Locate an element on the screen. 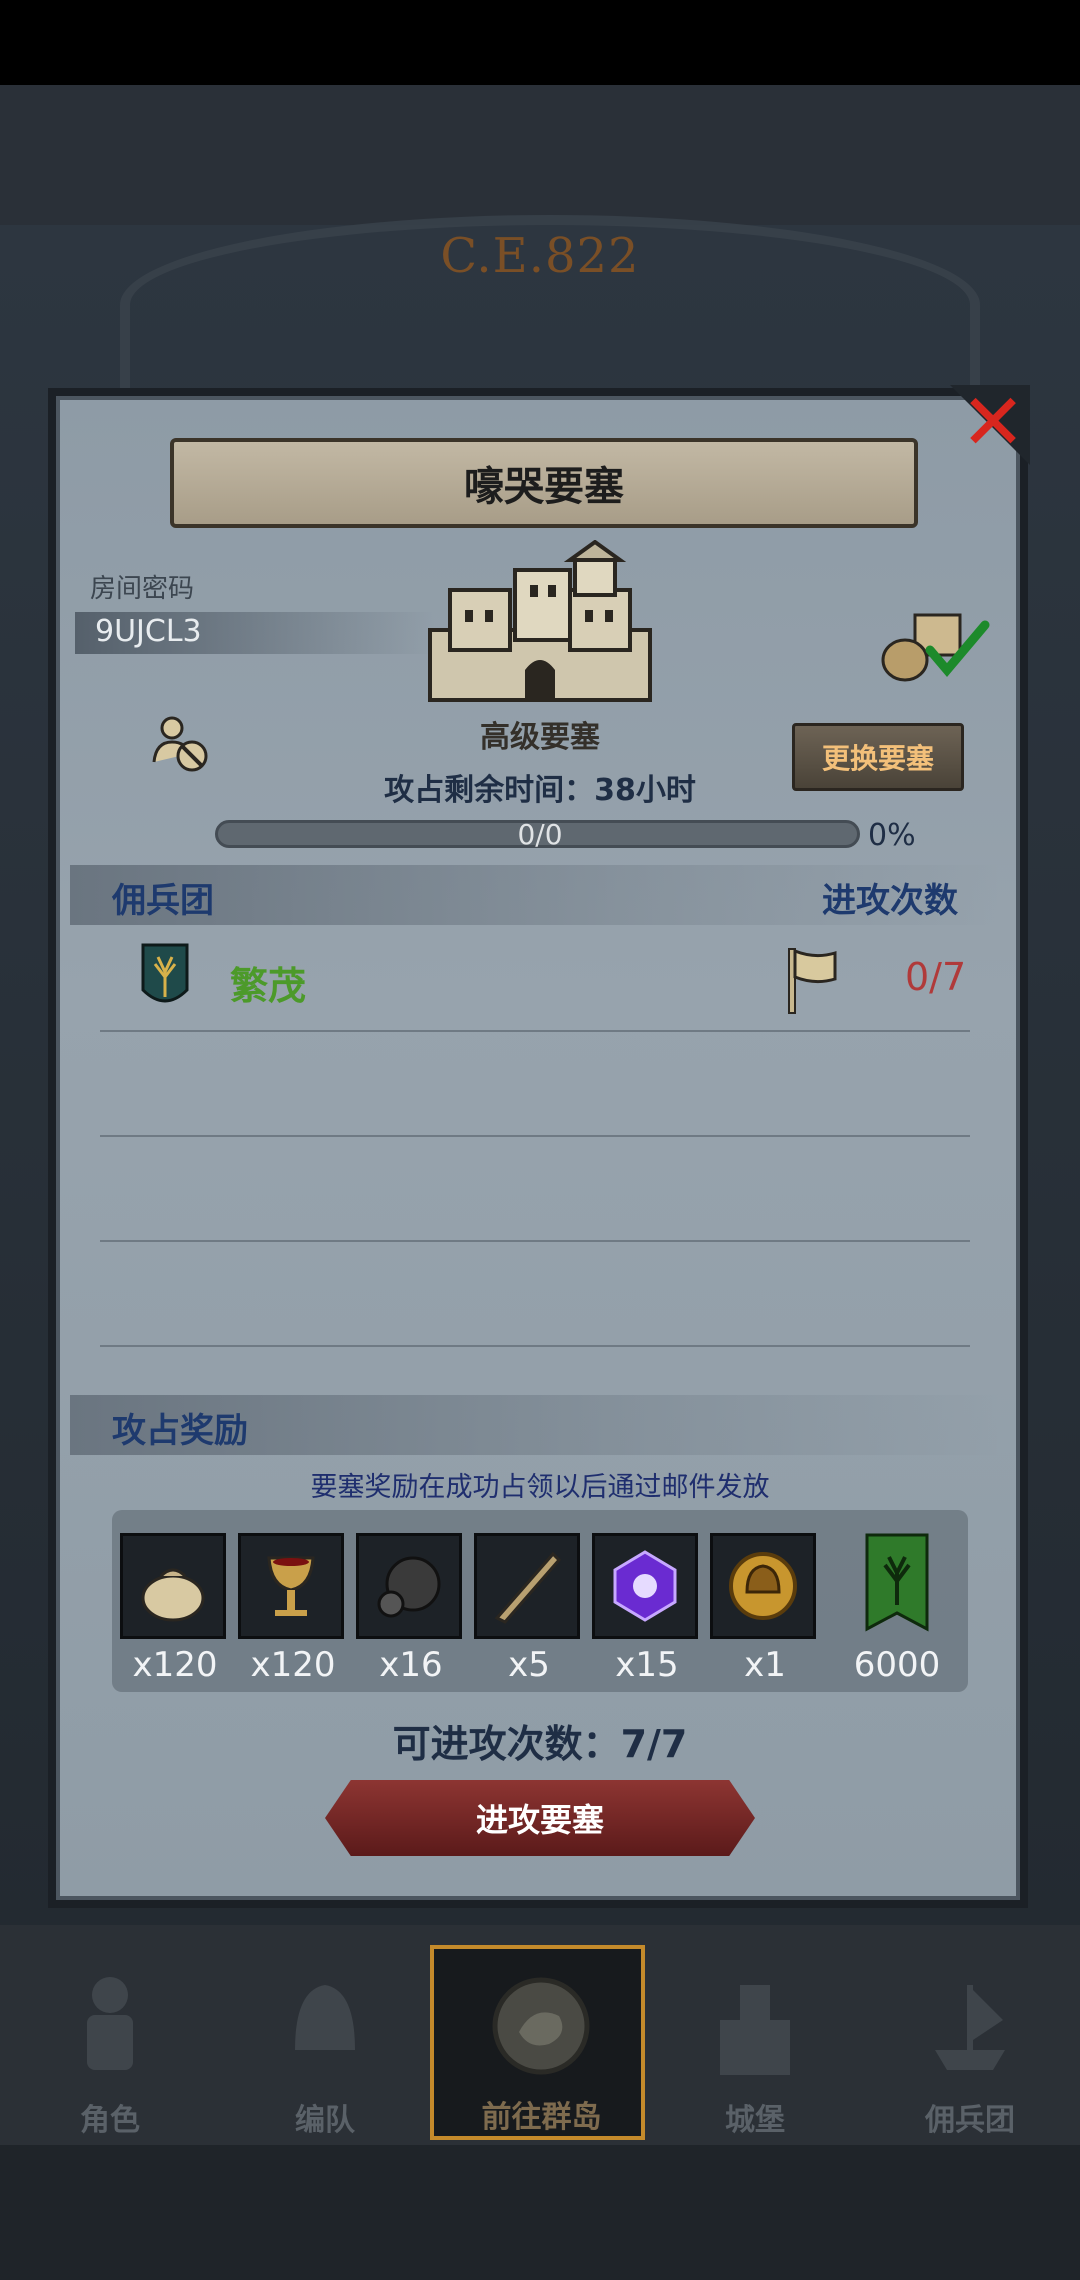  sack-icon is located at coordinates (173, 1595).